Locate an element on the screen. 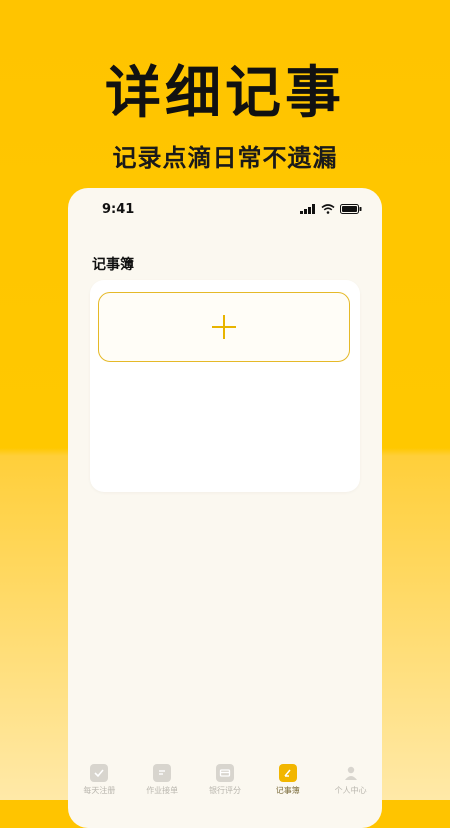 The width and height of the screenshot is (450, 828). tab-label: 银行评分 is located at coordinates (224, 790).